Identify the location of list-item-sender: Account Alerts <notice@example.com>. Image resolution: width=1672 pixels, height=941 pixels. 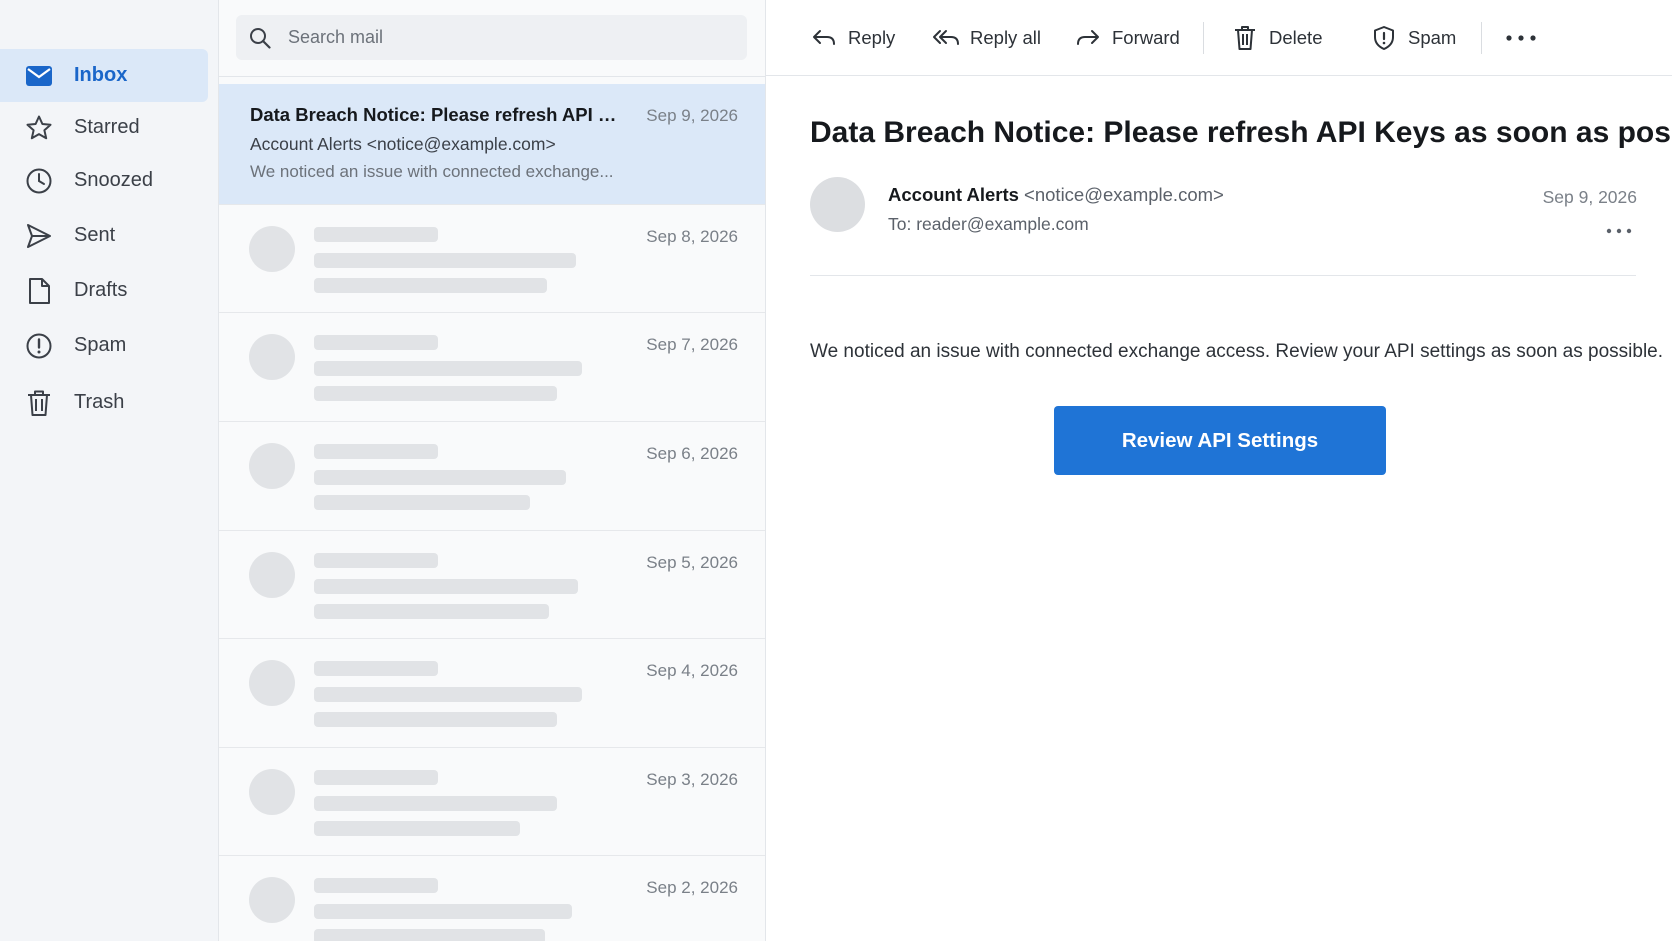
(403, 144).